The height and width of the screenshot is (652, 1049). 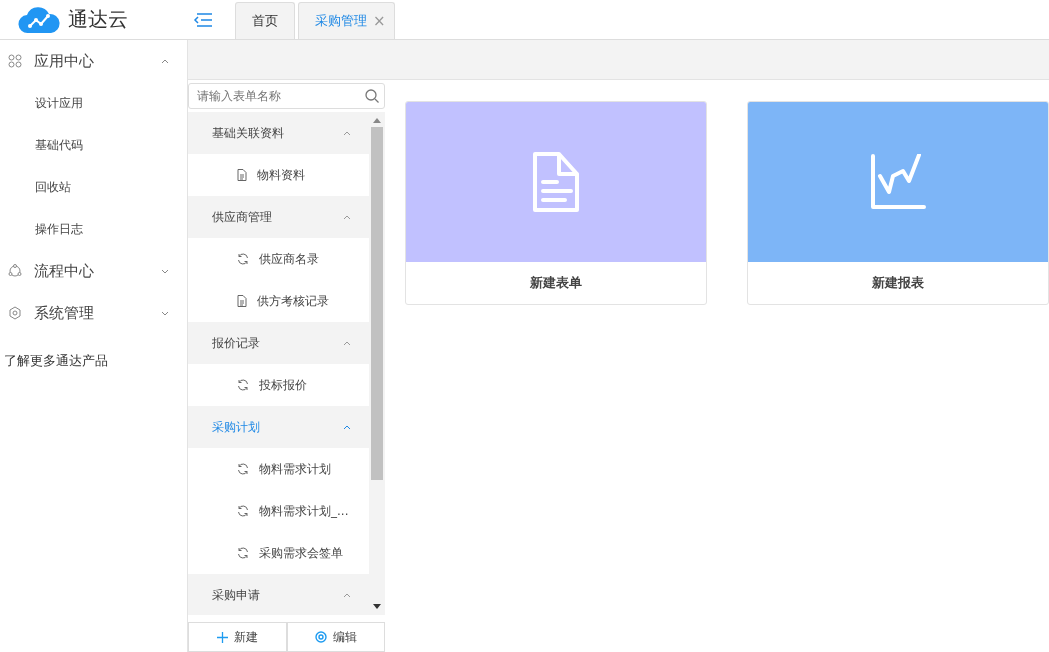 What do you see at coordinates (278, 175) in the screenshot?
I see `form-item: 物料资料` at bounding box center [278, 175].